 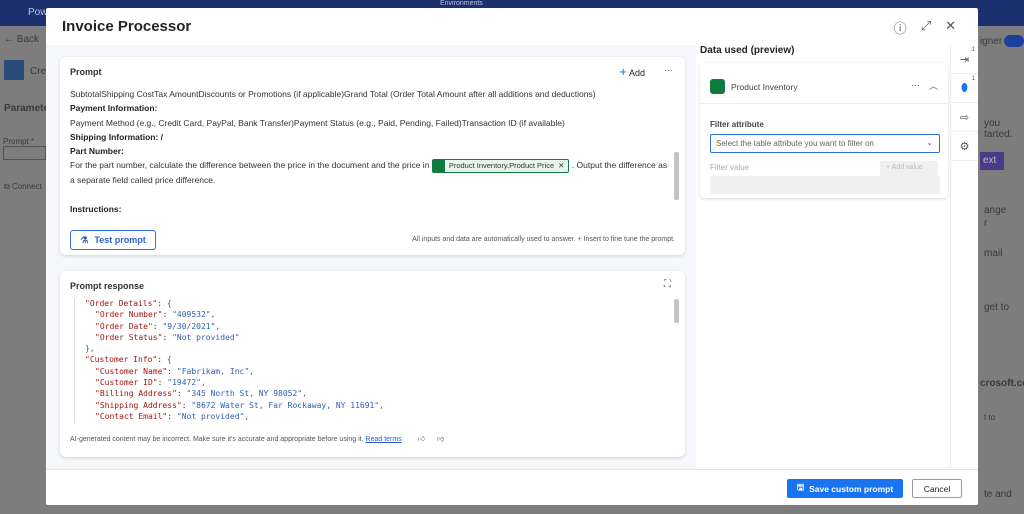 What do you see at coordinates (120, 240) in the screenshot?
I see `test-prompt-label: Test prompt` at bounding box center [120, 240].